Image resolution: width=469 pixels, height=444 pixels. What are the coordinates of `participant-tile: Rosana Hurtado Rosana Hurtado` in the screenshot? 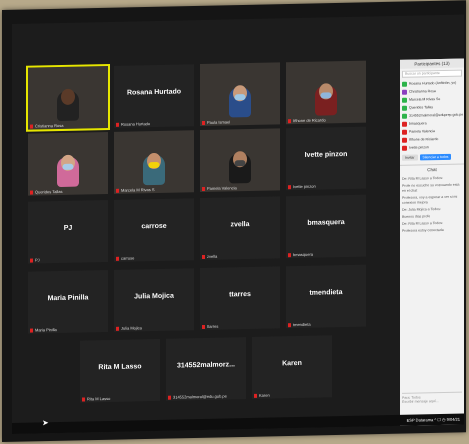 It's located at (154, 96).